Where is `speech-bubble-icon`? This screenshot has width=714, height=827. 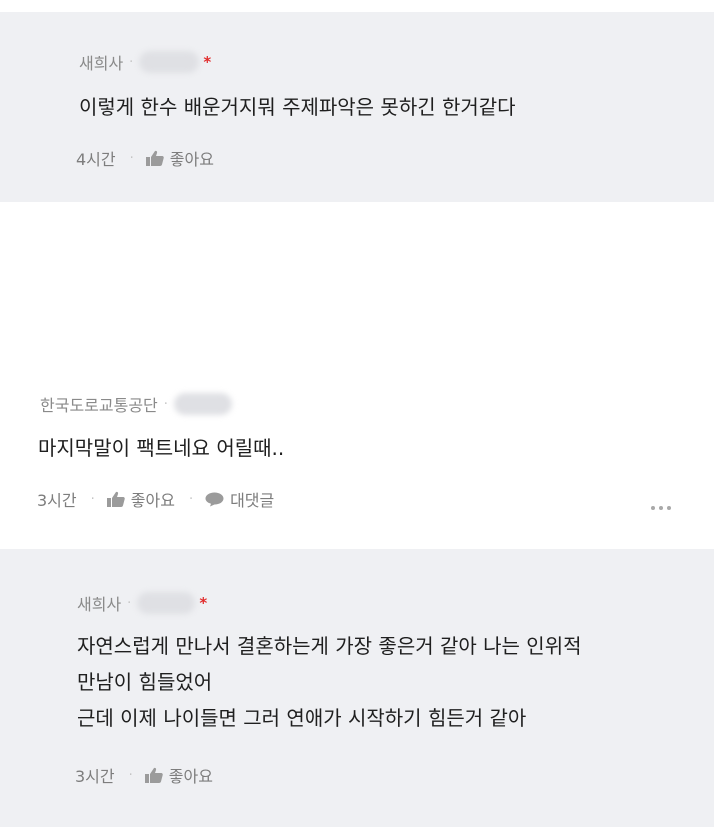
speech-bubble-icon is located at coordinates (214, 499).